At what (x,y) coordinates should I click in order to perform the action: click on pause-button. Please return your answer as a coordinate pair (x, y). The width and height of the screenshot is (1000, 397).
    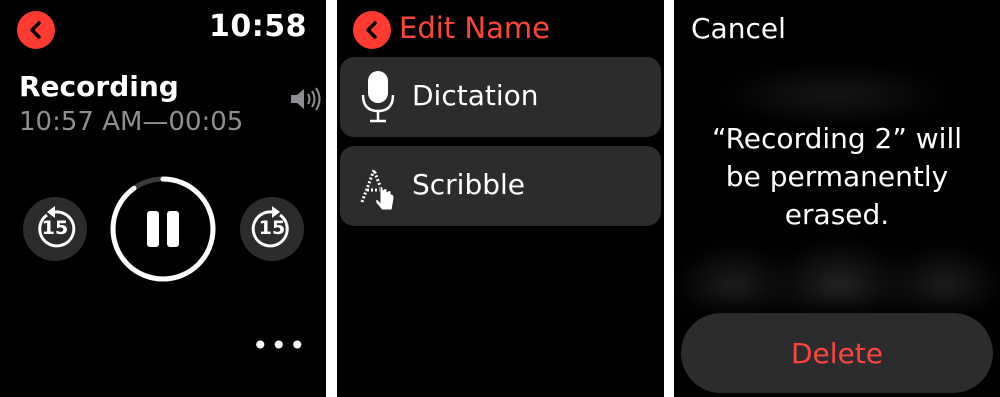
    Looking at the image, I should click on (163, 229).